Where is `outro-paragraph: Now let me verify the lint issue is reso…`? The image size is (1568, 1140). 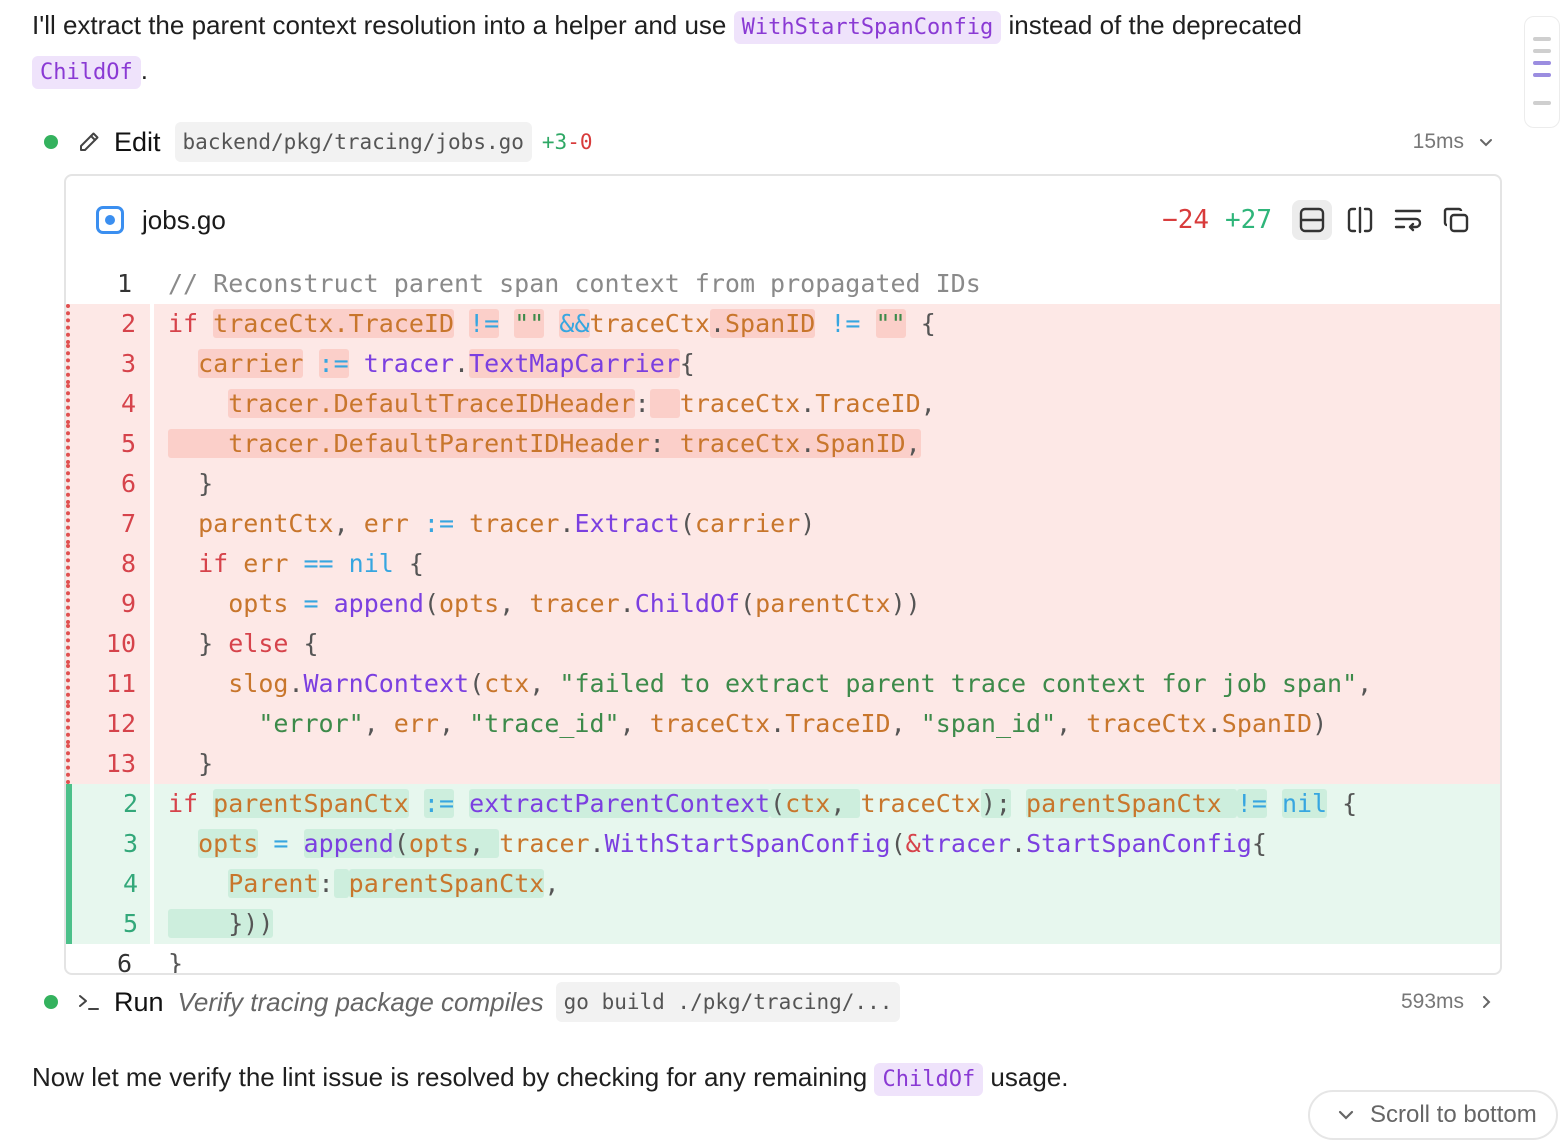
outro-paragraph: Now let me verify the lint issue is reso… is located at coordinates (550, 1078).